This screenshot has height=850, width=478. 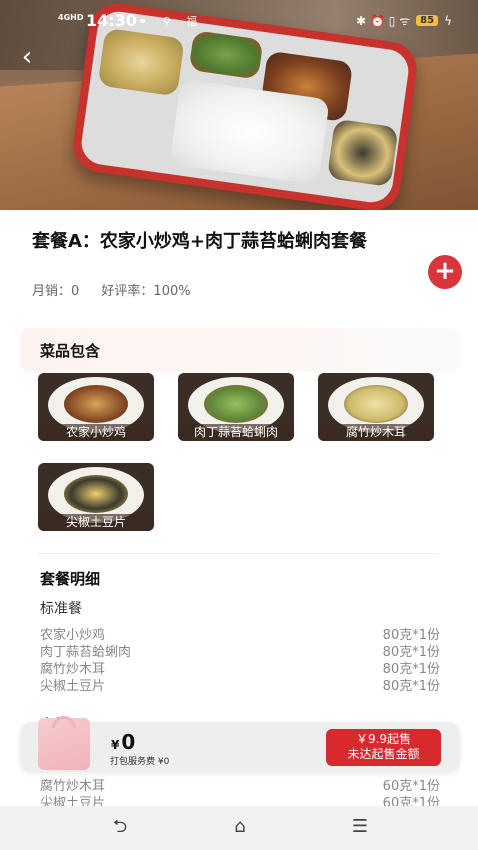 What do you see at coordinates (240, 633) in the screenshot?
I see `detail-row: 农家小炒鸡 80克*1份` at bounding box center [240, 633].